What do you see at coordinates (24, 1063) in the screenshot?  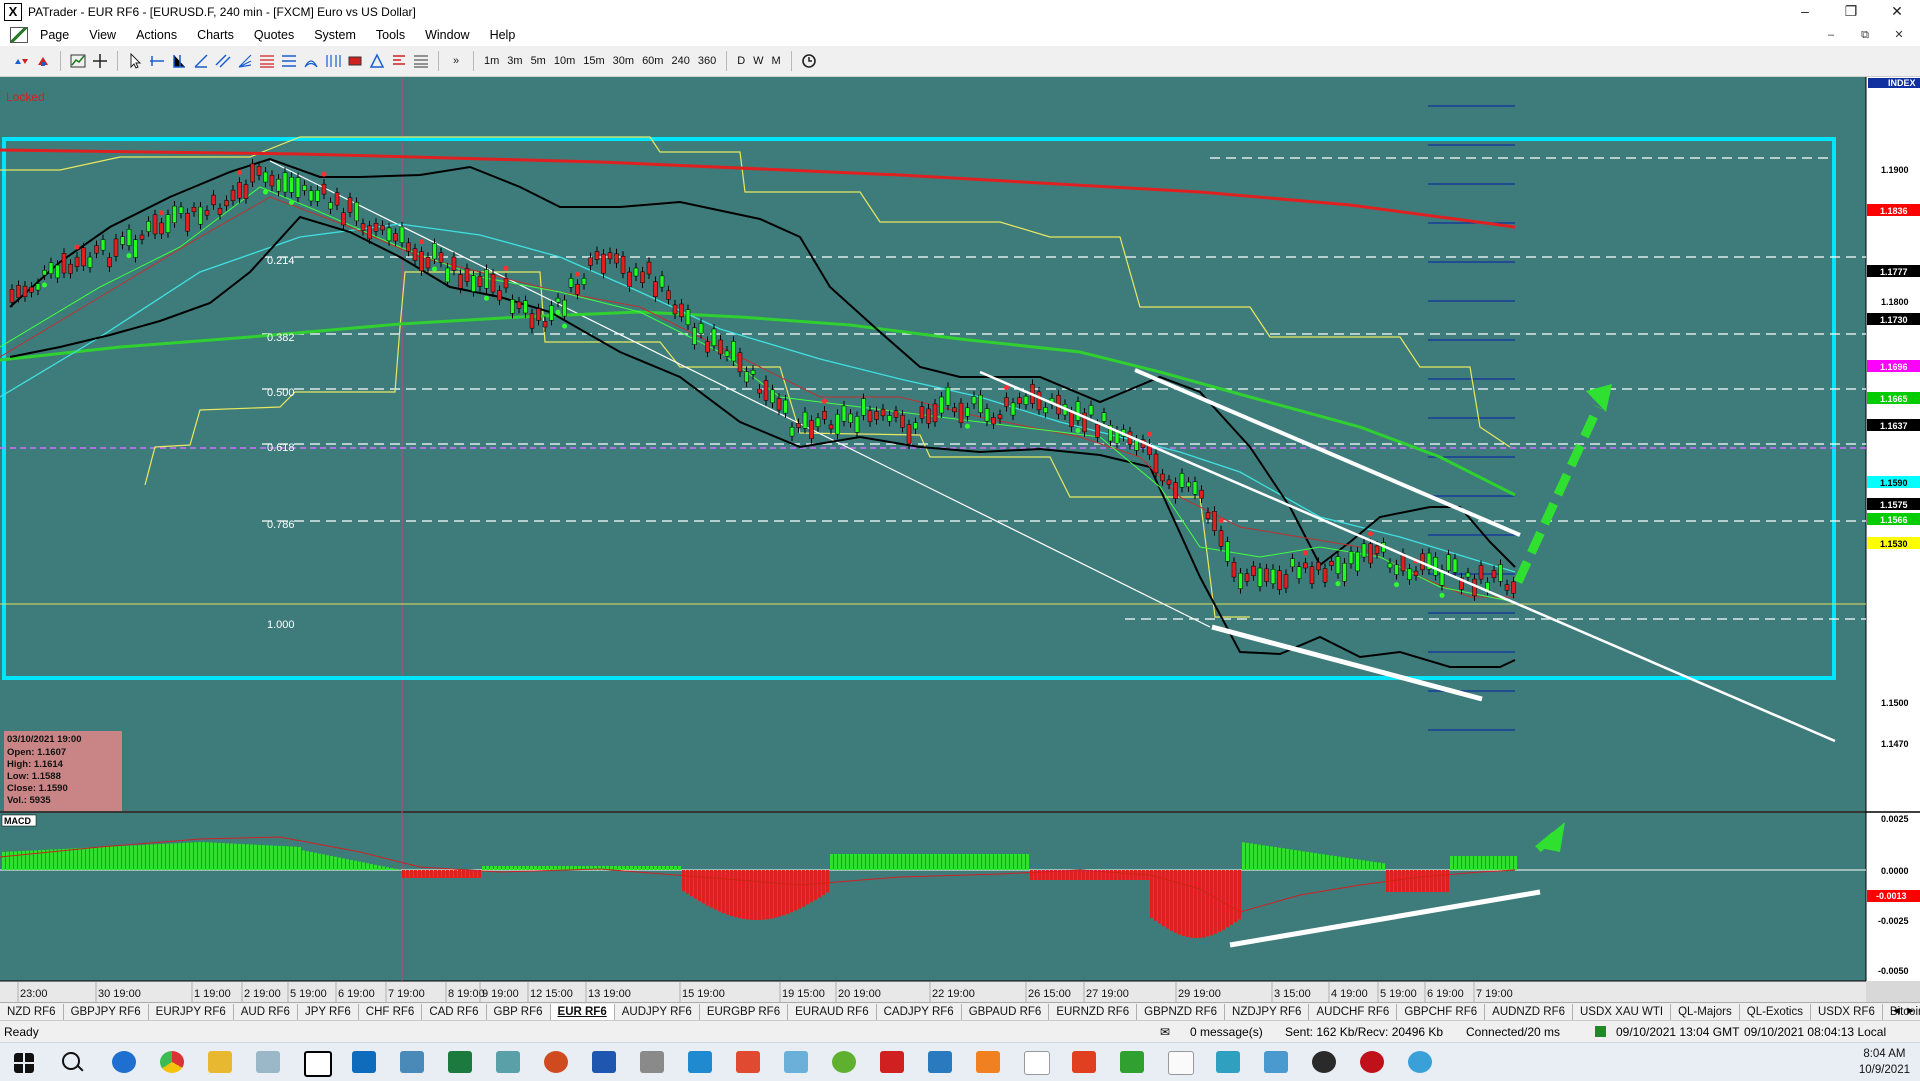 I see `start-icon` at bounding box center [24, 1063].